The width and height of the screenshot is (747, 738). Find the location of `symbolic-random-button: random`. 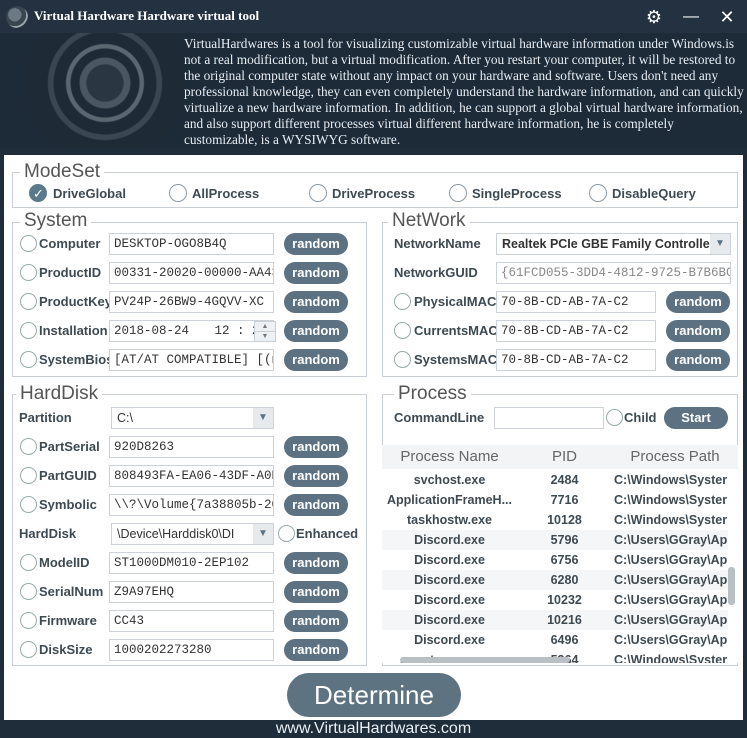

symbolic-random-button: random is located at coordinates (316, 505).